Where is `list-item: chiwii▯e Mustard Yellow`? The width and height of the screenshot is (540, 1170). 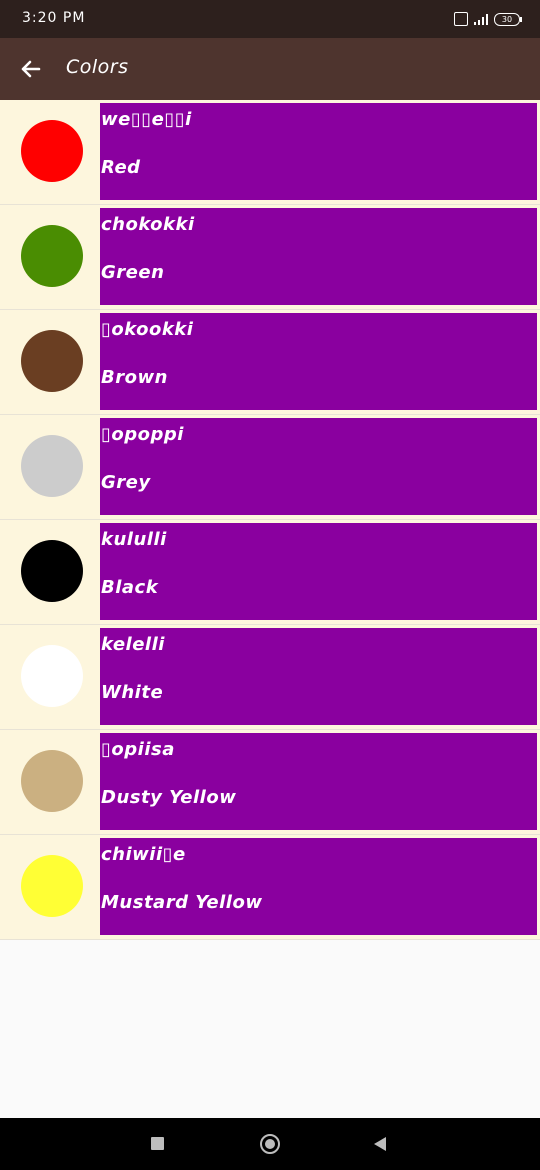 list-item: chiwii▯e Mustard Yellow is located at coordinates (270, 887).